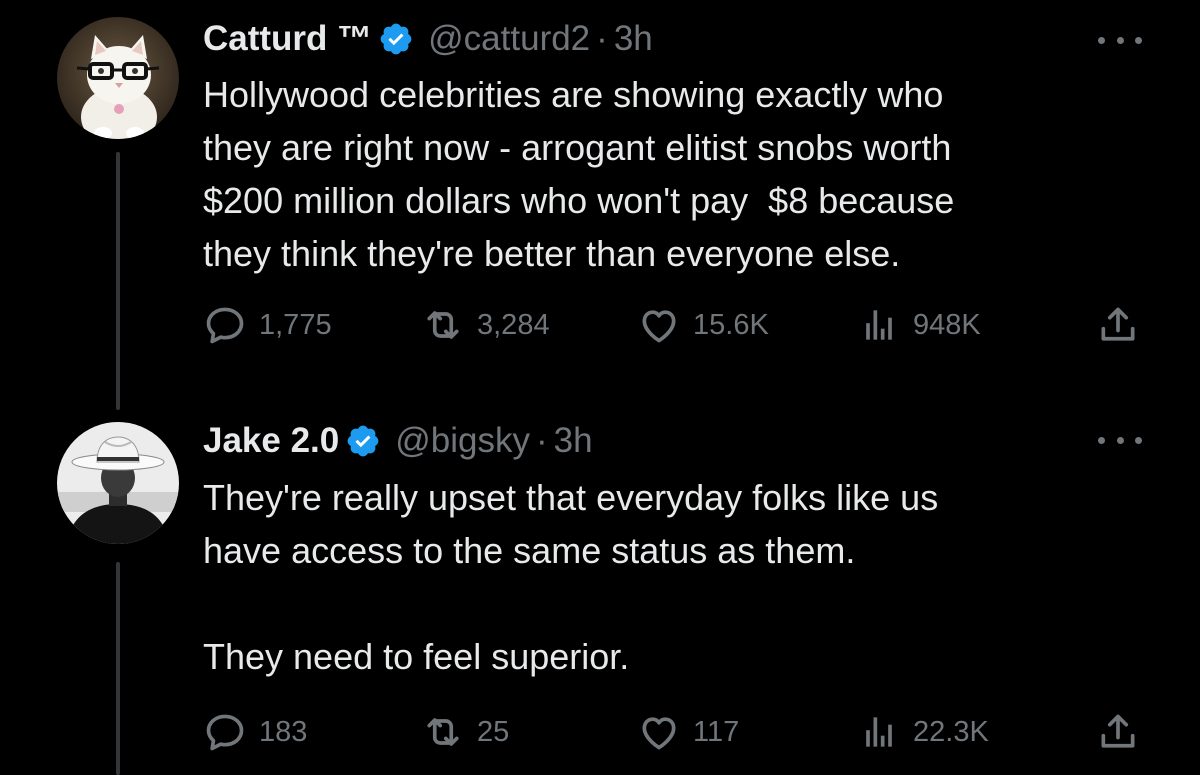 Image resolution: width=1200 pixels, height=775 pixels. I want to click on retweet-button: 3,284, so click(485, 325).